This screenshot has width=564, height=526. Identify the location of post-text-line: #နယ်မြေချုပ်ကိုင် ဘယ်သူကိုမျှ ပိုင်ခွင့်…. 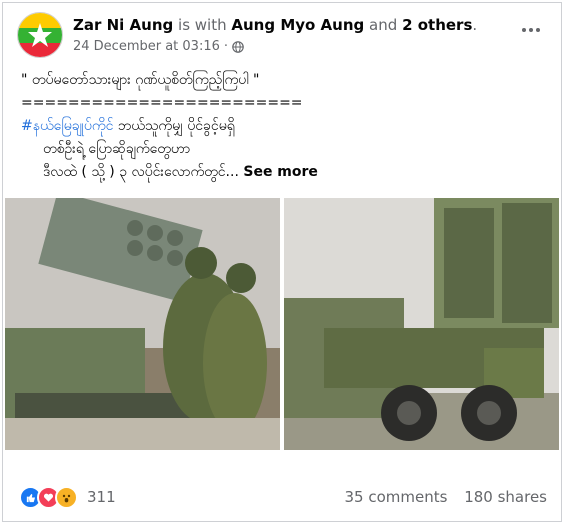
(128, 126).